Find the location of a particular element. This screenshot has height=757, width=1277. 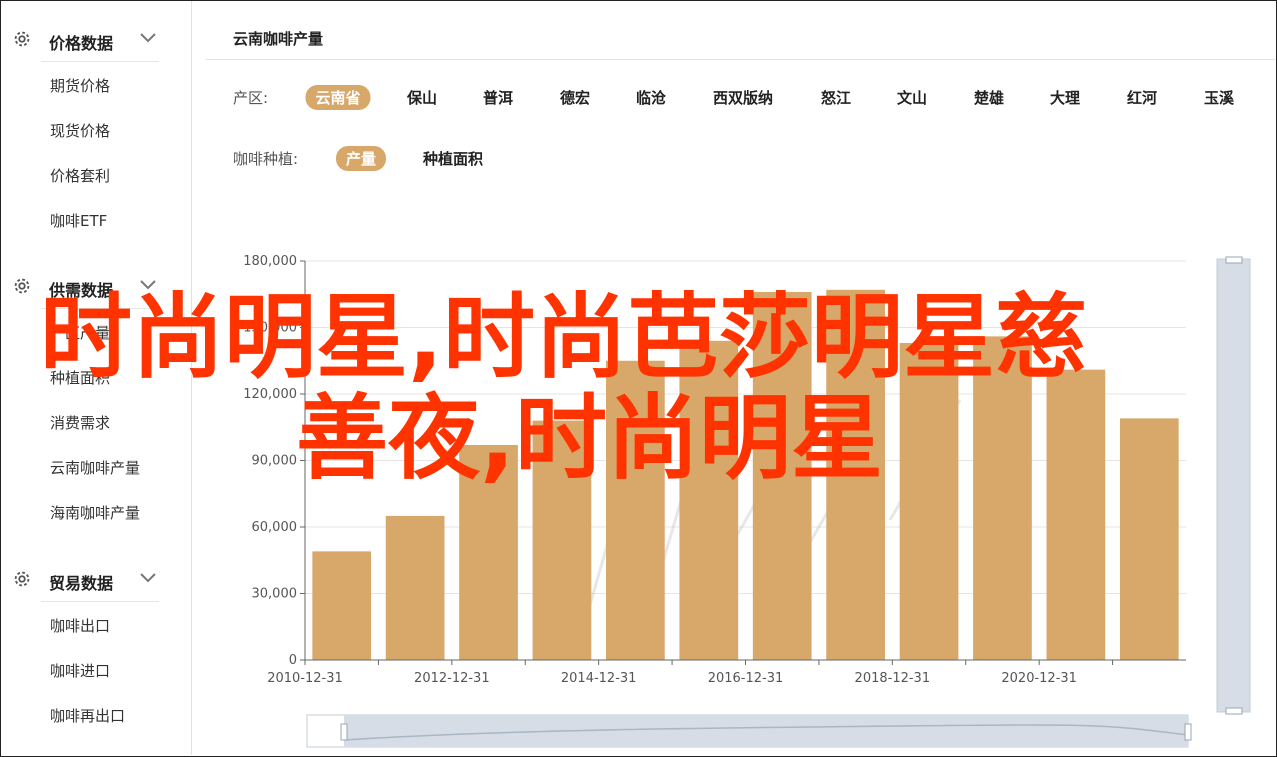

vertical-zoom-handle-bottom is located at coordinates (1234, 711).